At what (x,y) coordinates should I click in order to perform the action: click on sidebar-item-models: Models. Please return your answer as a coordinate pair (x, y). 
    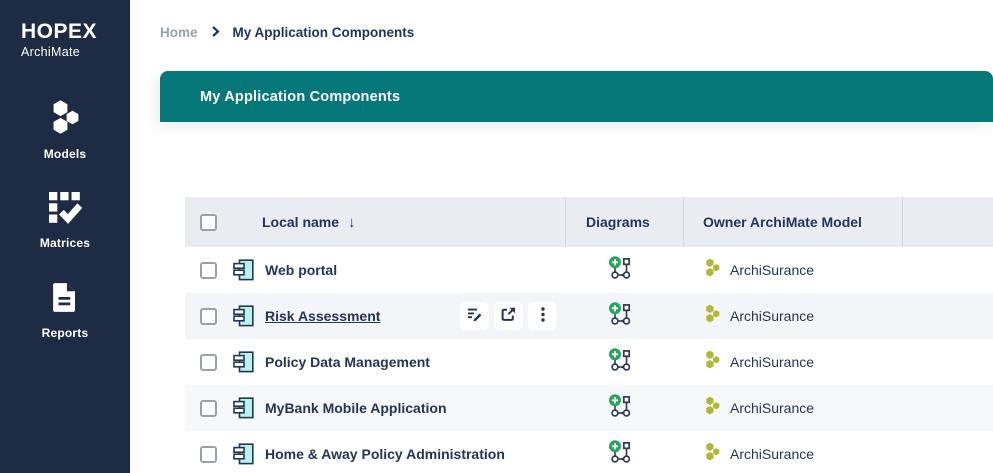
    Looking at the image, I should click on (65, 130).